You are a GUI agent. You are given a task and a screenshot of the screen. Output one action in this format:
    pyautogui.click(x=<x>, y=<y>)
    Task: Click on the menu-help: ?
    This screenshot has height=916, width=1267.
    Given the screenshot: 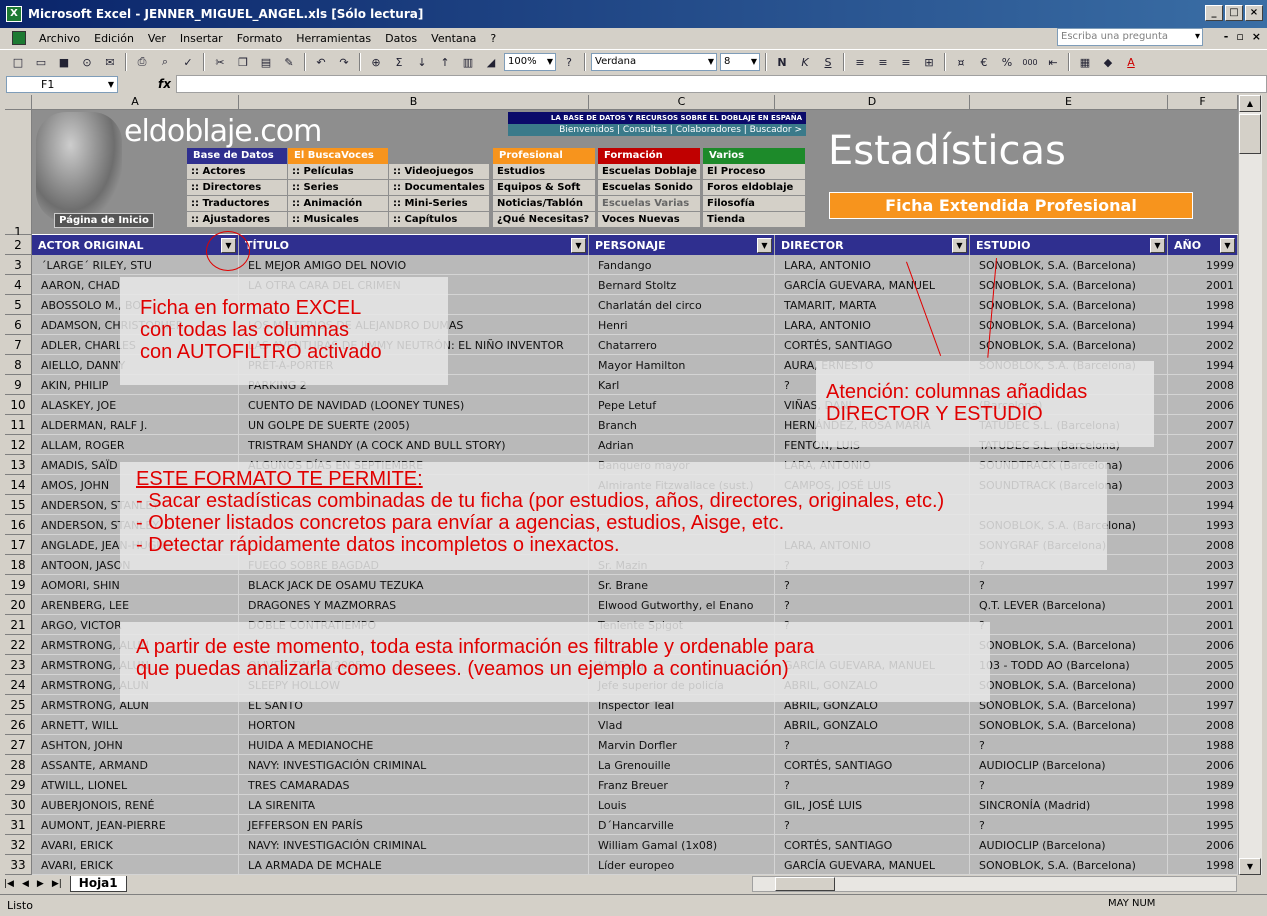 What is the action you would take?
    pyautogui.click(x=493, y=38)
    